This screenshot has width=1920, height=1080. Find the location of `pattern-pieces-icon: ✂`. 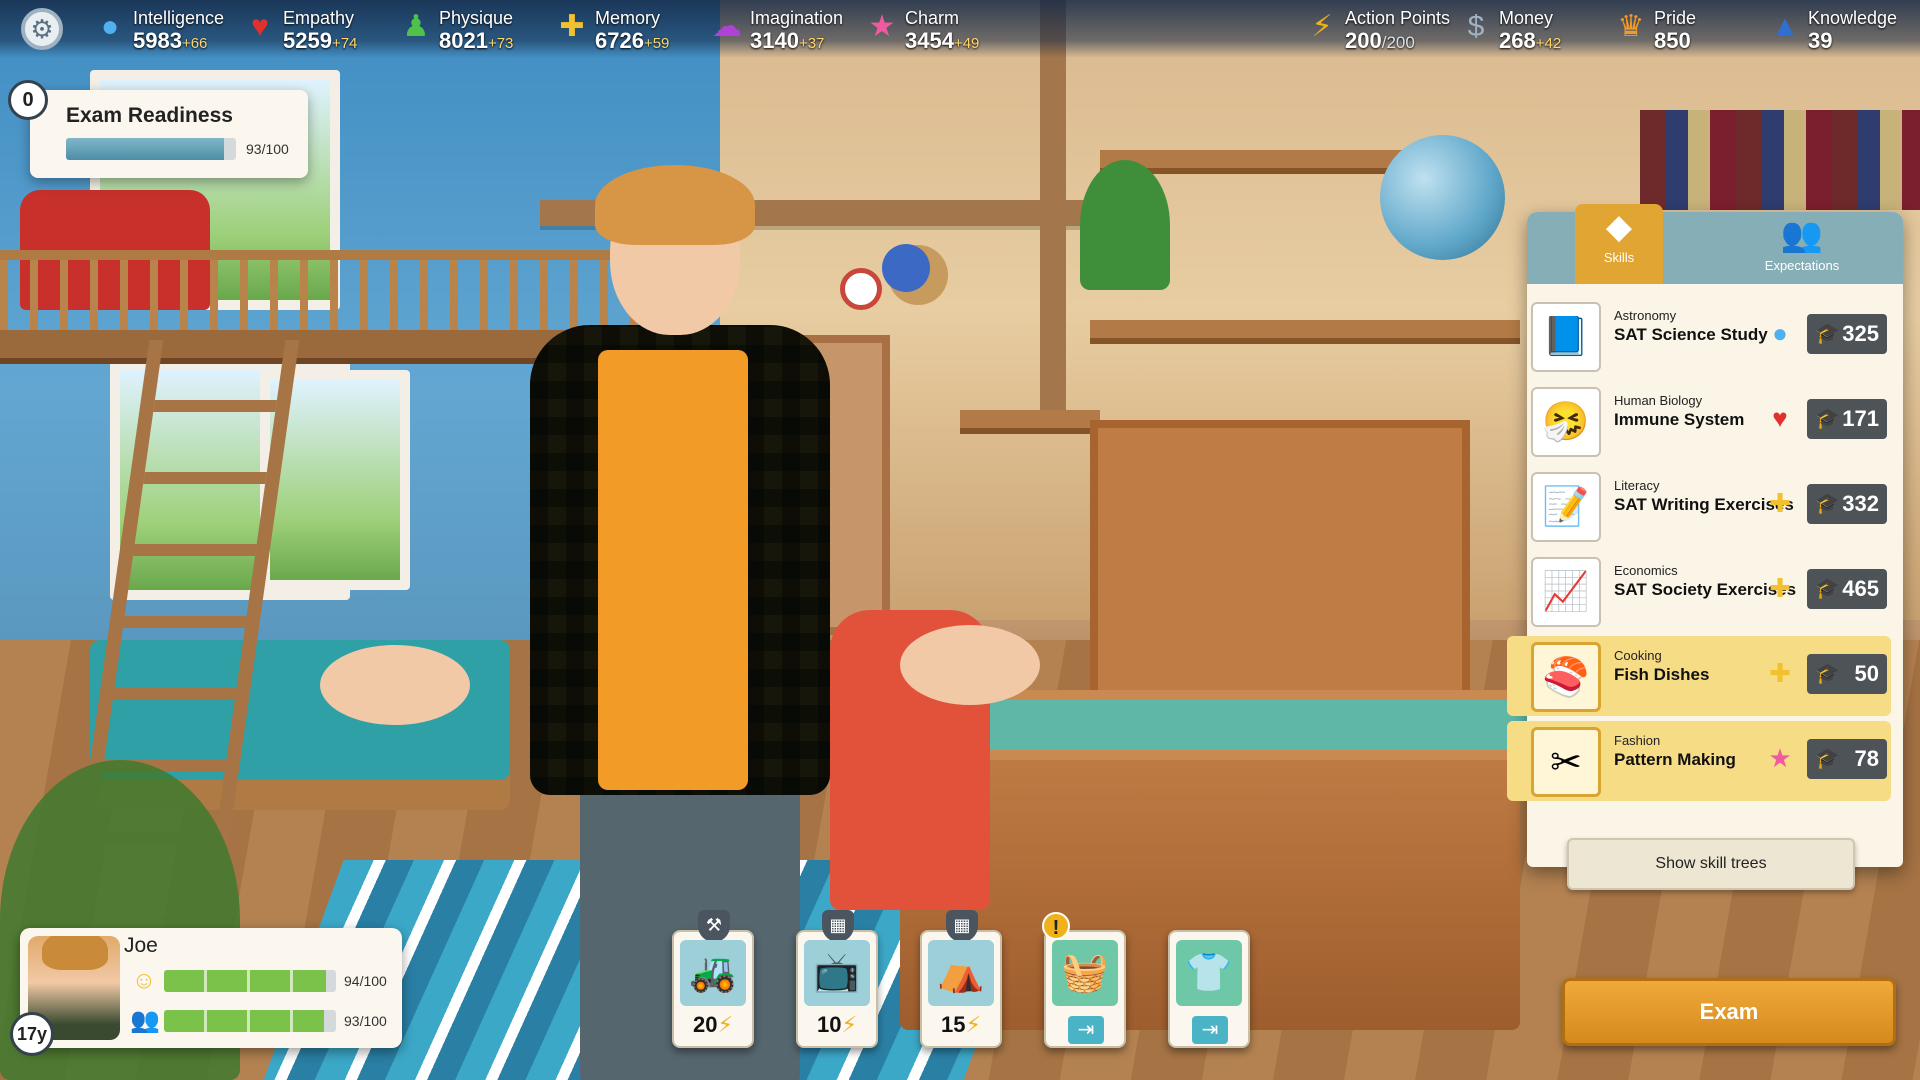

pattern-pieces-icon: ✂ is located at coordinates (1566, 762).